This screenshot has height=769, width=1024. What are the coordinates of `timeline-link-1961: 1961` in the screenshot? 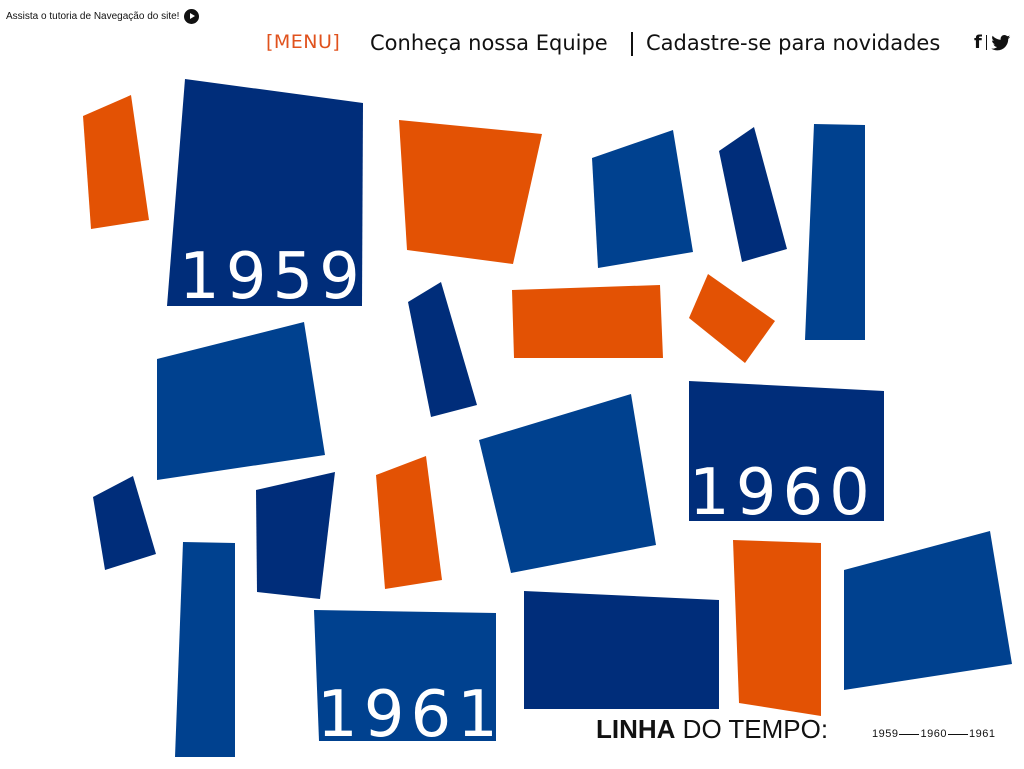 It's located at (982, 734).